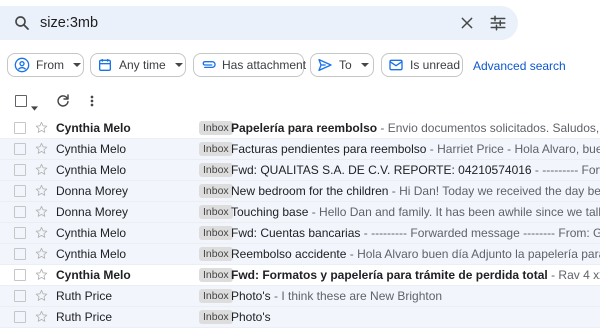 The width and height of the screenshot is (600, 328). What do you see at coordinates (92, 103) in the screenshot?
I see `more-vert-icon` at bounding box center [92, 103].